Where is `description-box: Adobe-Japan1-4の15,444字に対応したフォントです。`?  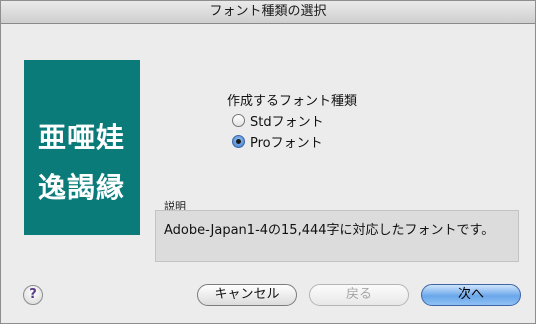 description-box: Adobe-Japan1-4の15,444字に対応したフォントです。 is located at coordinates (337, 236).